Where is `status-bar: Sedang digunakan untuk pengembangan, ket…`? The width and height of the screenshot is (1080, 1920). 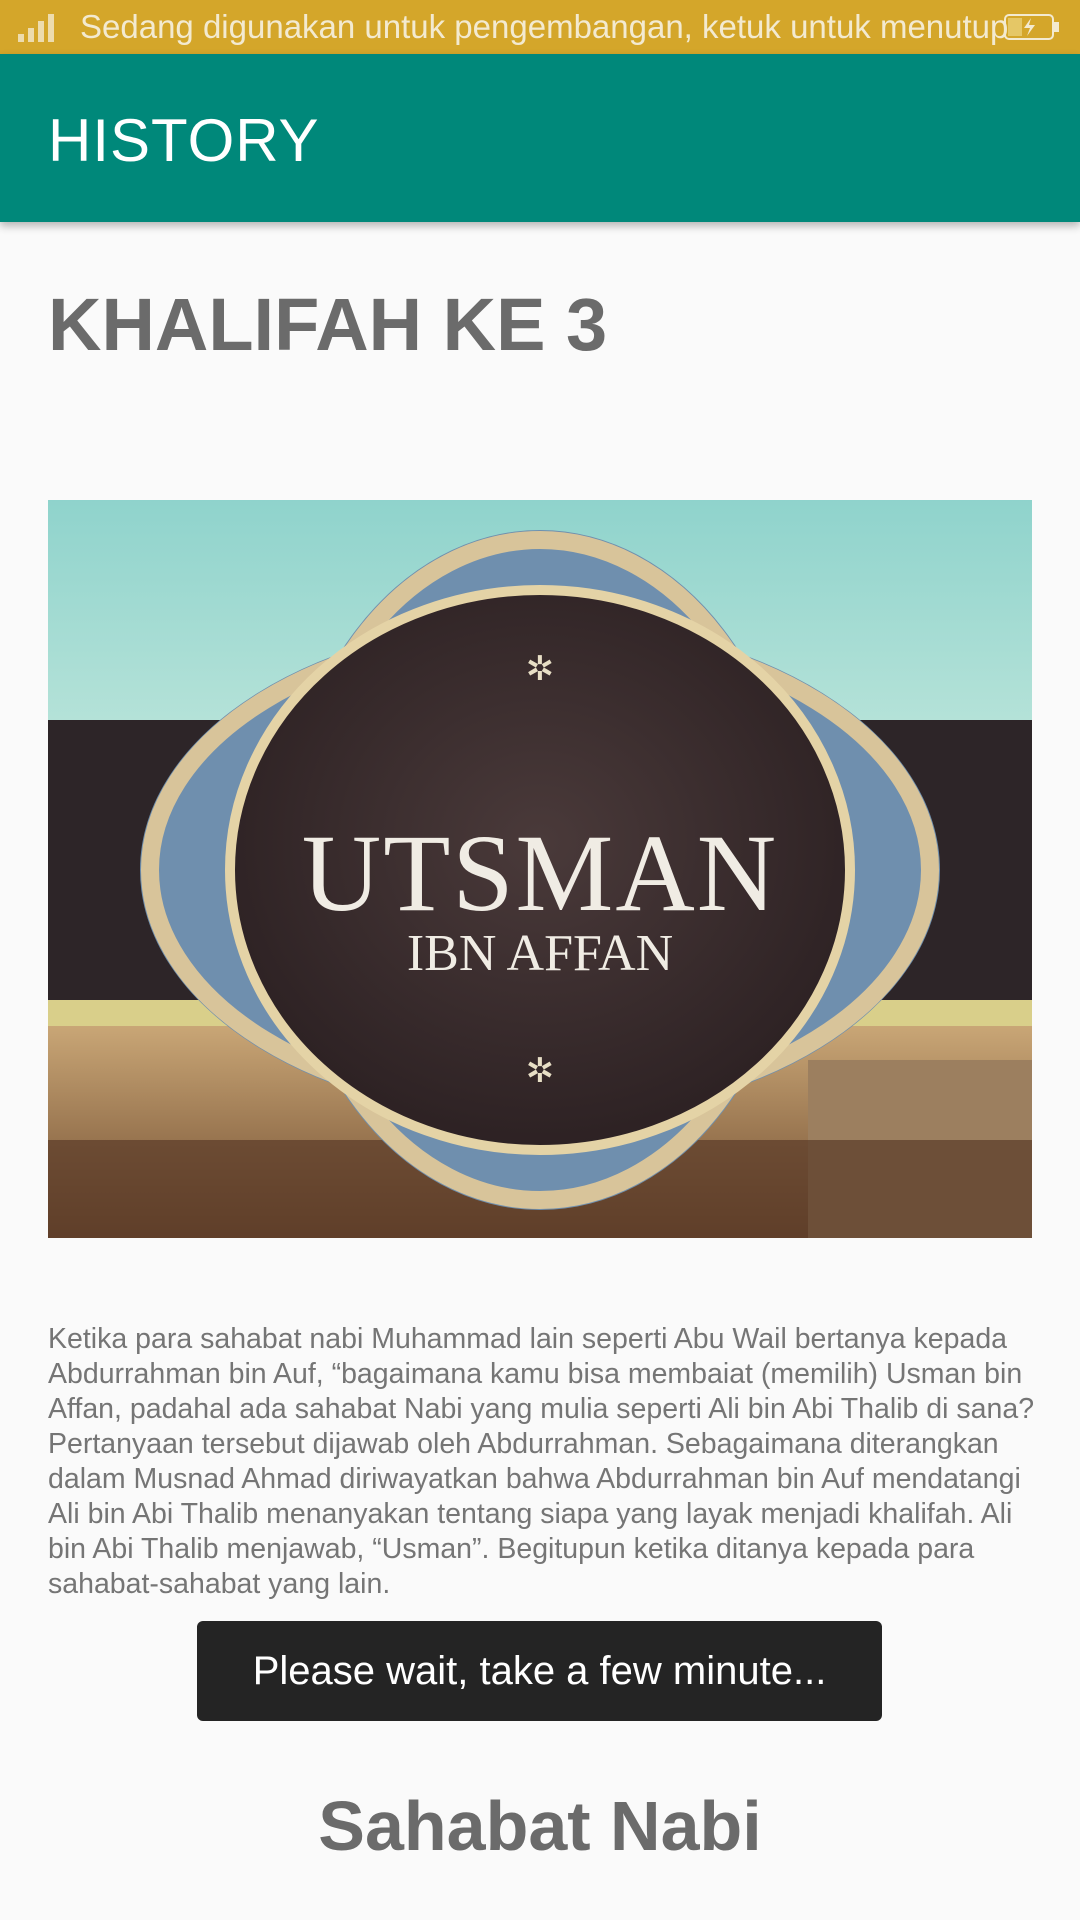
status-bar: Sedang digunakan untuk pengembangan, ket… is located at coordinates (540, 27).